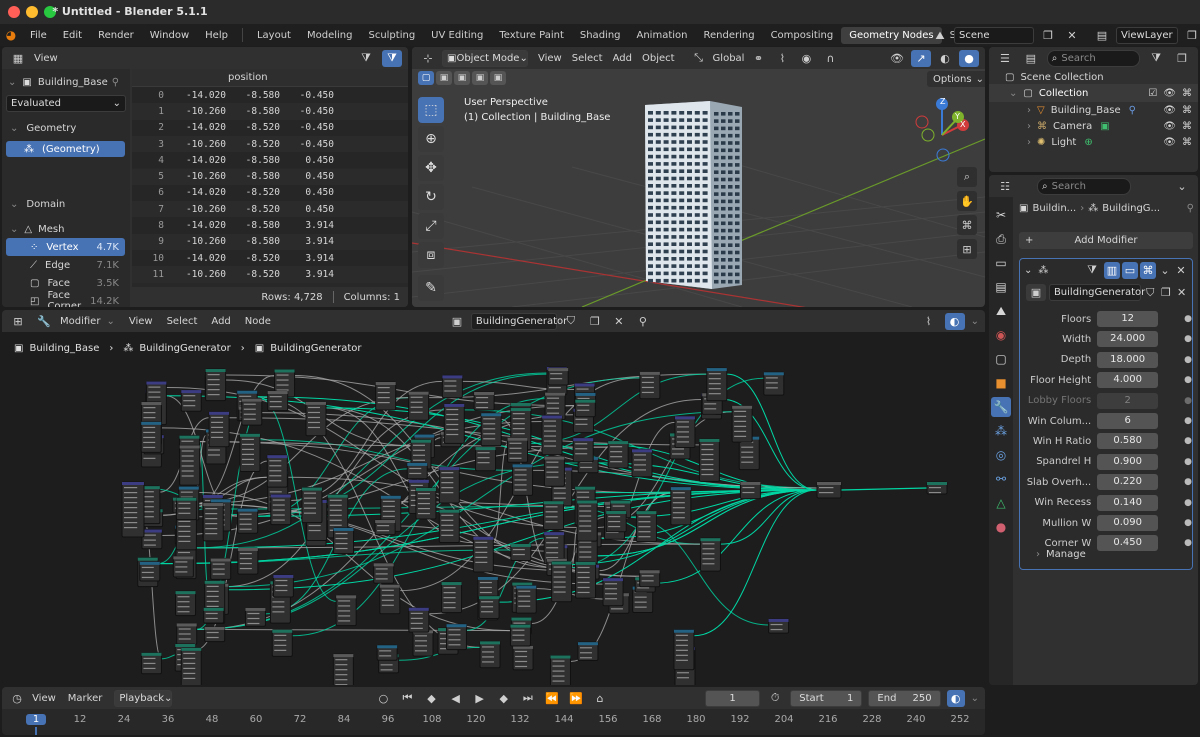  What do you see at coordinates (46, 58) in the screenshot?
I see `spreadsheet-view-menu: View` at bounding box center [46, 58].